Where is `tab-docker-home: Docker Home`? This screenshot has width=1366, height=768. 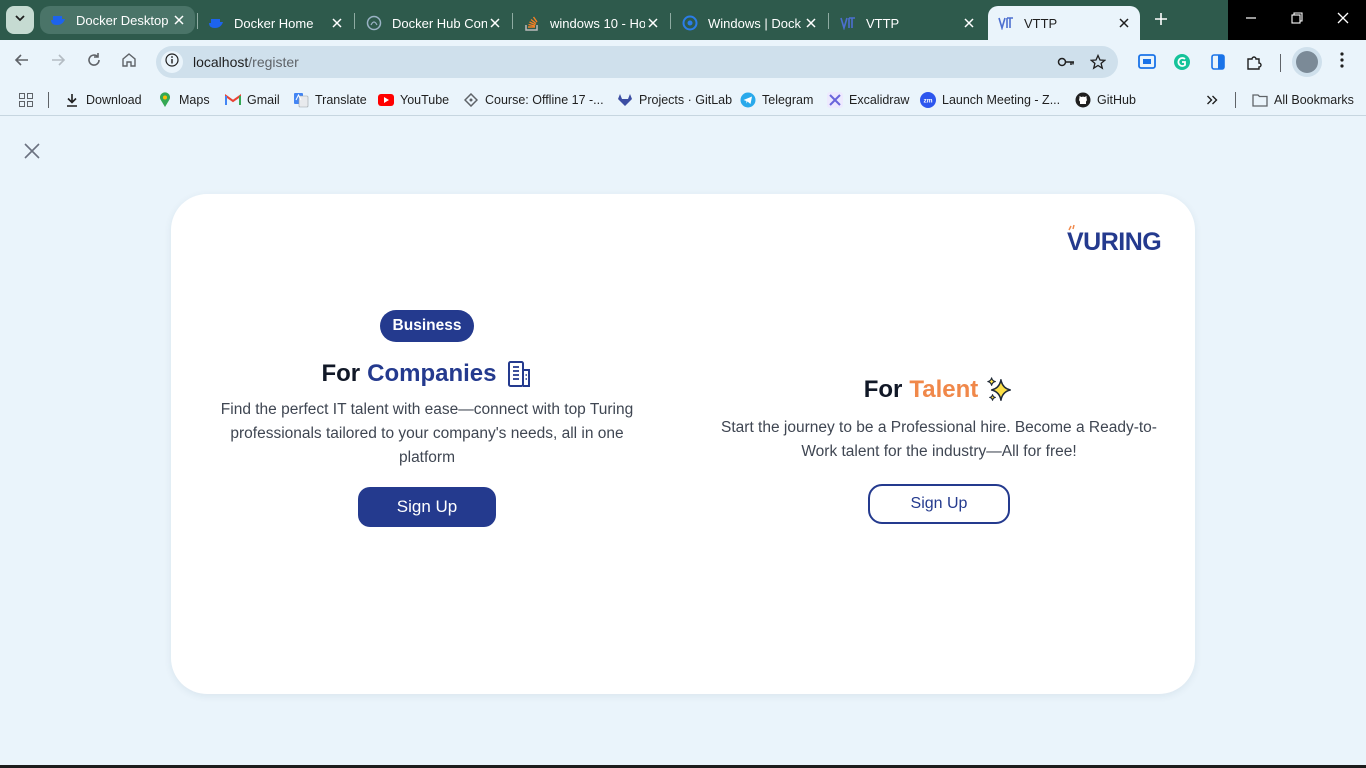 tab-docker-home: Docker Home is located at coordinates (275, 23).